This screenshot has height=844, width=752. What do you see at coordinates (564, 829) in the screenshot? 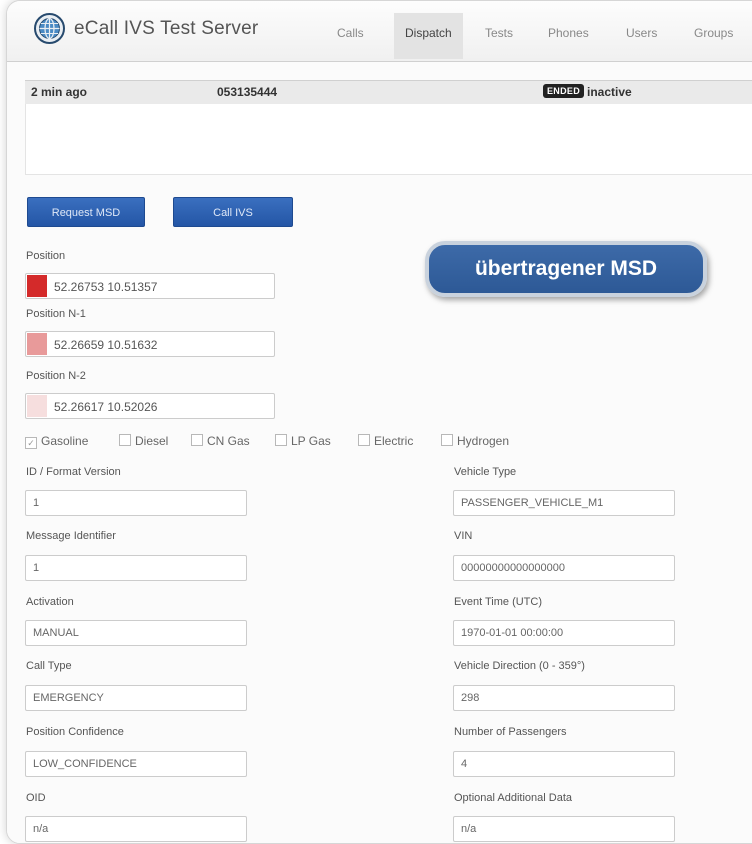
I see `additional-data-field: n/a` at bounding box center [564, 829].